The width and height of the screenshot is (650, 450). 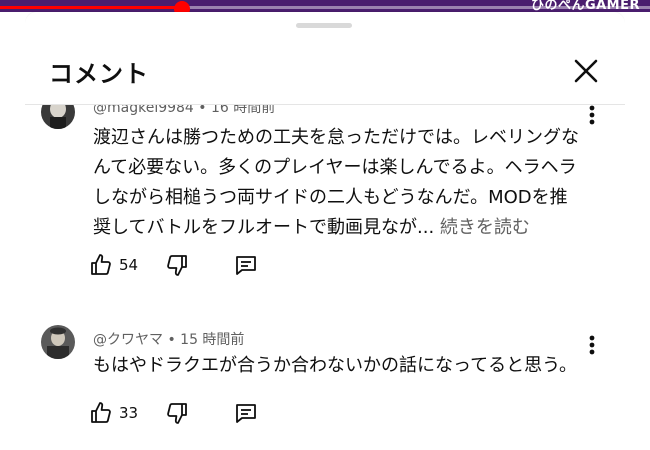 I want to click on comment-meta: @クワヤマ • 15 時間前, so click(x=168, y=339).